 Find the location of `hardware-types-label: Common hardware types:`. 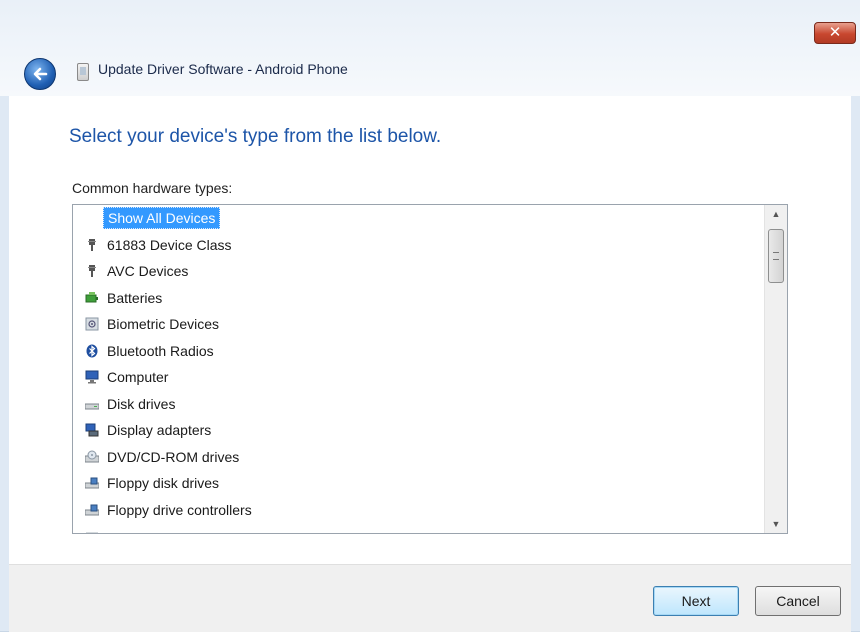

hardware-types-label: Common hardware types: is located at coordinates (152, 188).